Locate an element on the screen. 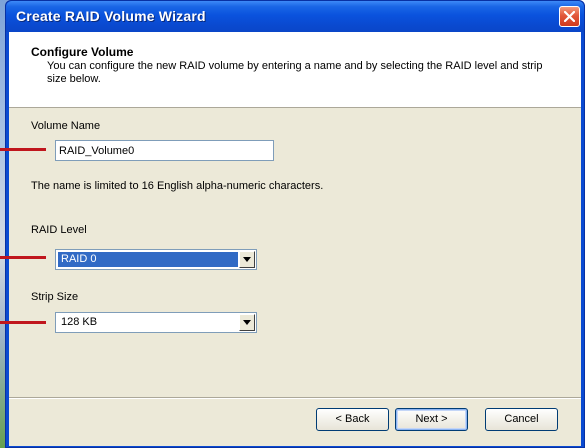 This screenshot has height=448, width=585. back-button: < Back is located at coordinates (352, 419).